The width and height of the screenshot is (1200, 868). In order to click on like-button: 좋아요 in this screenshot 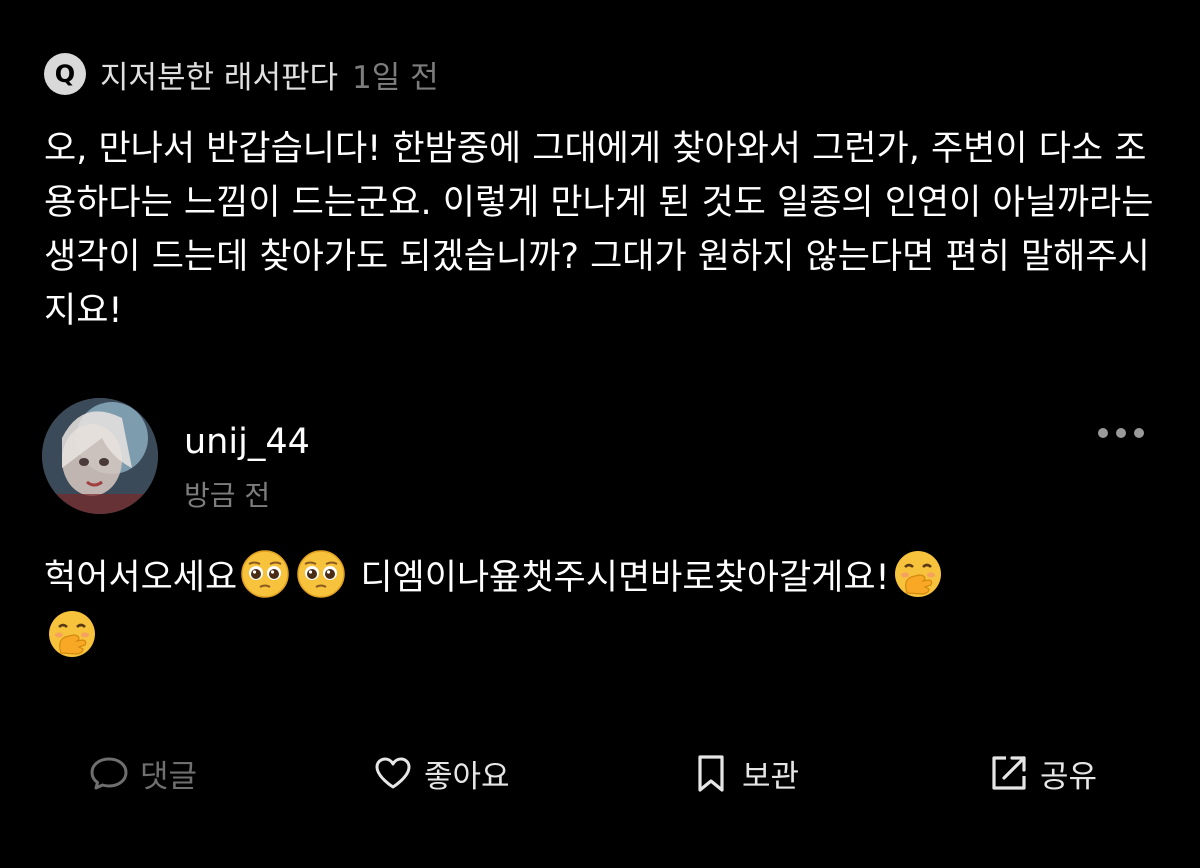, I will do `click(441, 773)`.